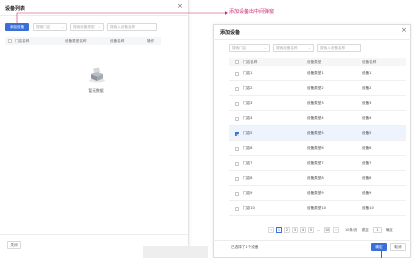  I want to click on device-name-cell: 设备8, so click(367, 178).